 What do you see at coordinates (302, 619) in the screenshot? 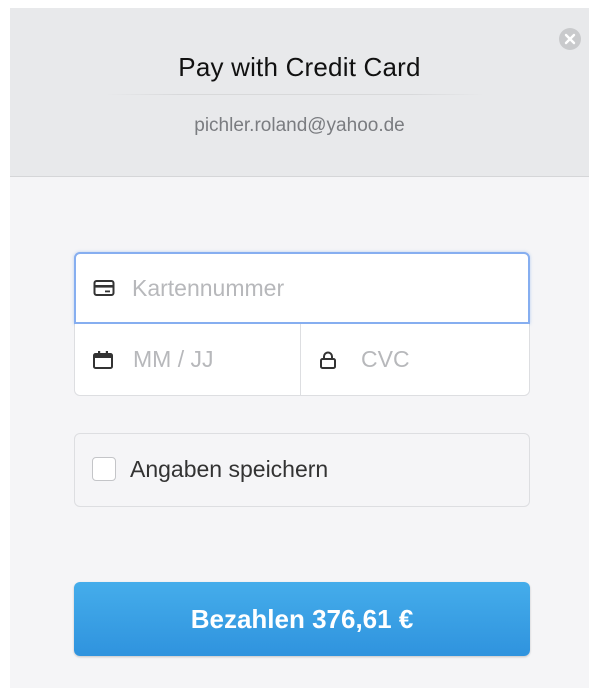
I see `pay-button: Bezahlen 376,61 €` at bounding box center [302, 619].